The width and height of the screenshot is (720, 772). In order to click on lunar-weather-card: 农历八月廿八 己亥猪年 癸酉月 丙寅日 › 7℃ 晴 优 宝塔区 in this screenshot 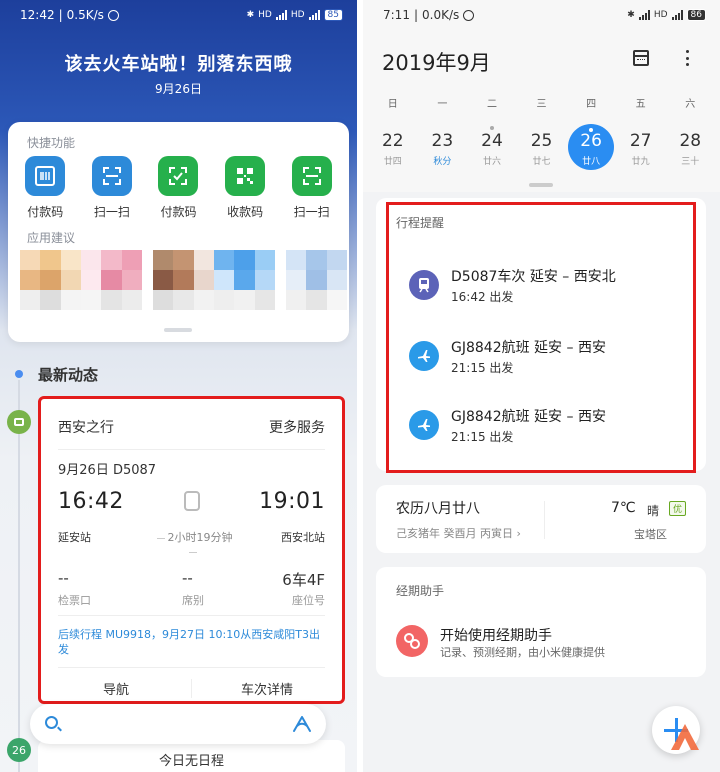, I will do `click(541, 519)`.